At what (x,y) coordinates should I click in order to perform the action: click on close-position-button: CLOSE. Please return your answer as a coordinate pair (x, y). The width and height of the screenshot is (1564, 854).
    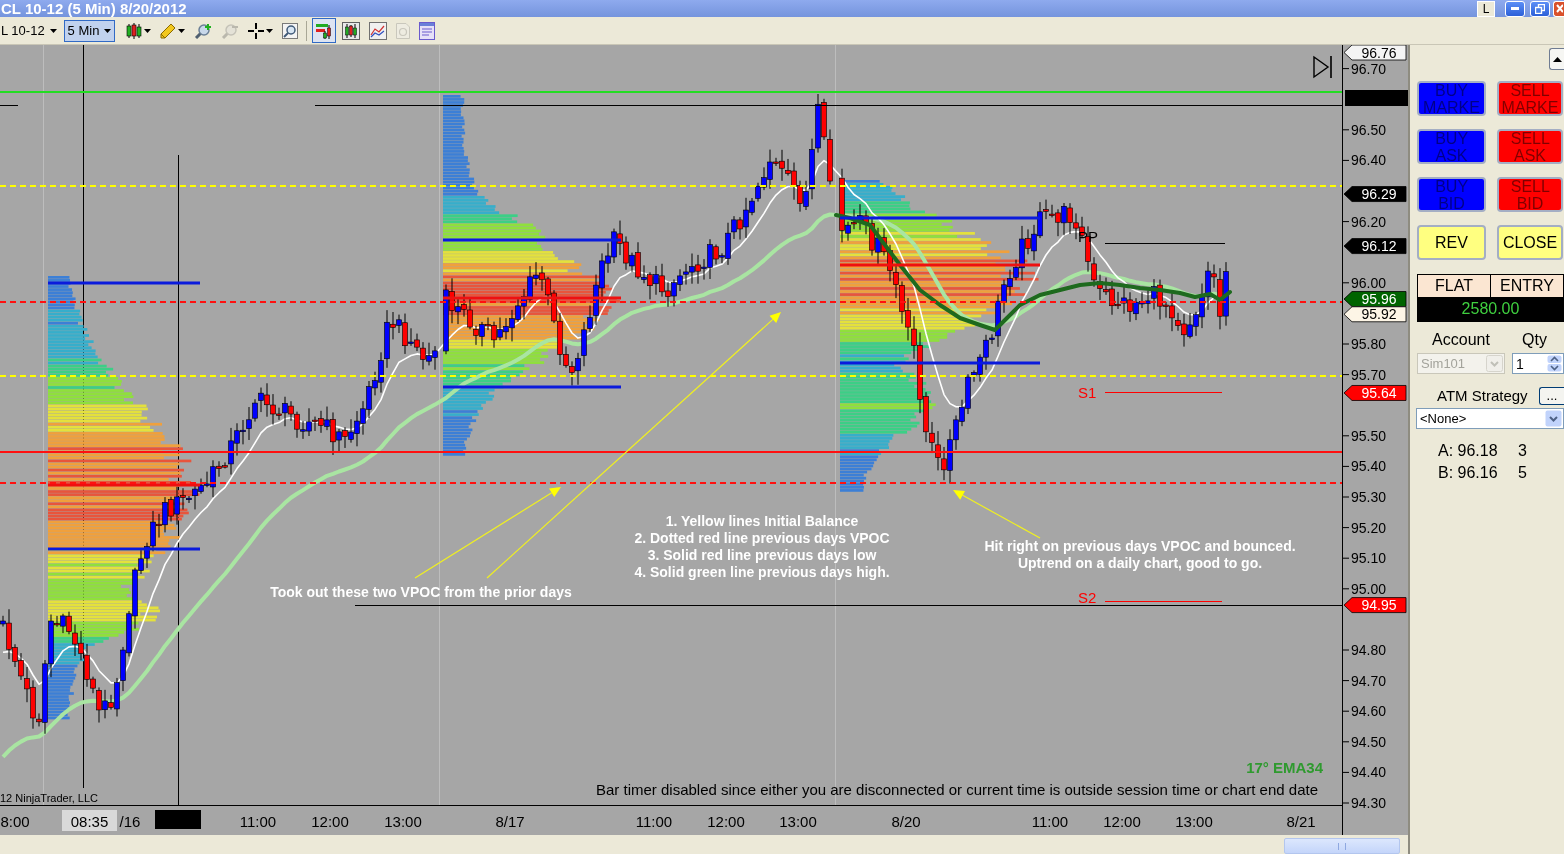
    Looking at the image, I should click on (1530, 242).